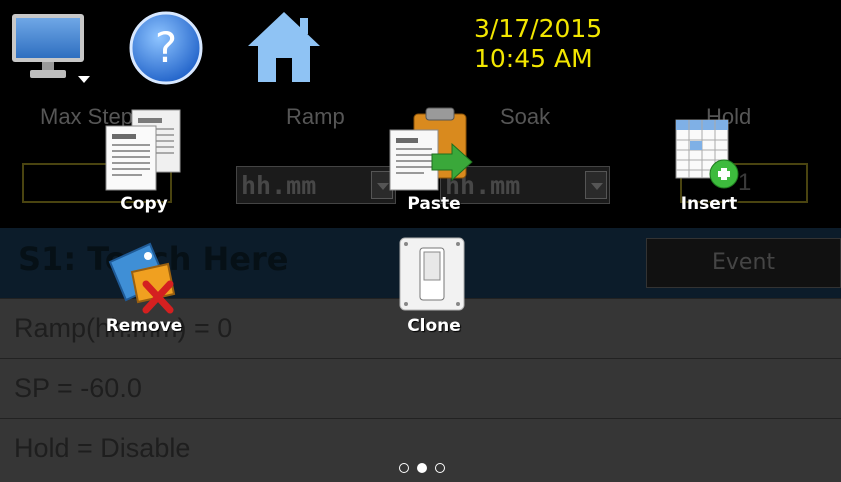  I want to click on paste-button: Paste, so click(434, 162).